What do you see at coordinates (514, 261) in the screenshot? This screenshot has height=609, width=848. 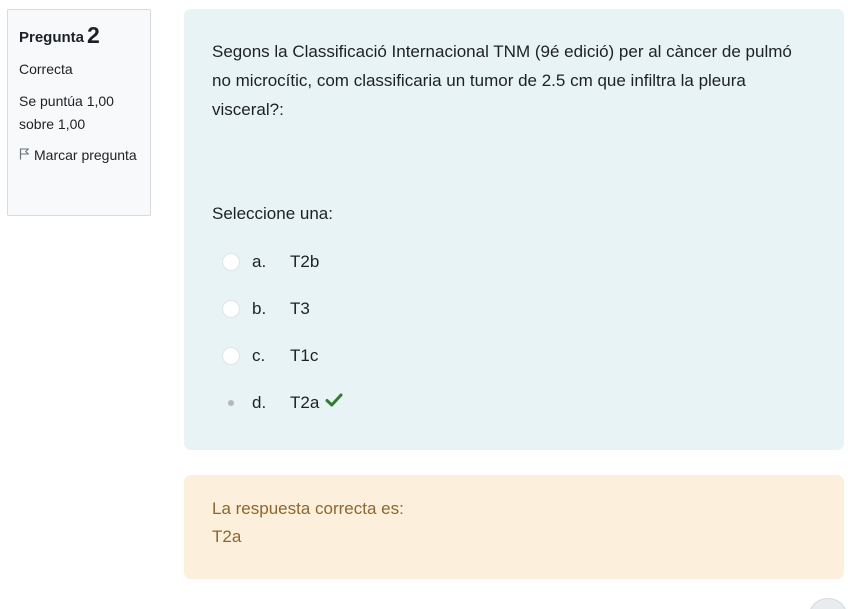 I see `answer-option-a: a. T2b` at bounding box center [514, 261].